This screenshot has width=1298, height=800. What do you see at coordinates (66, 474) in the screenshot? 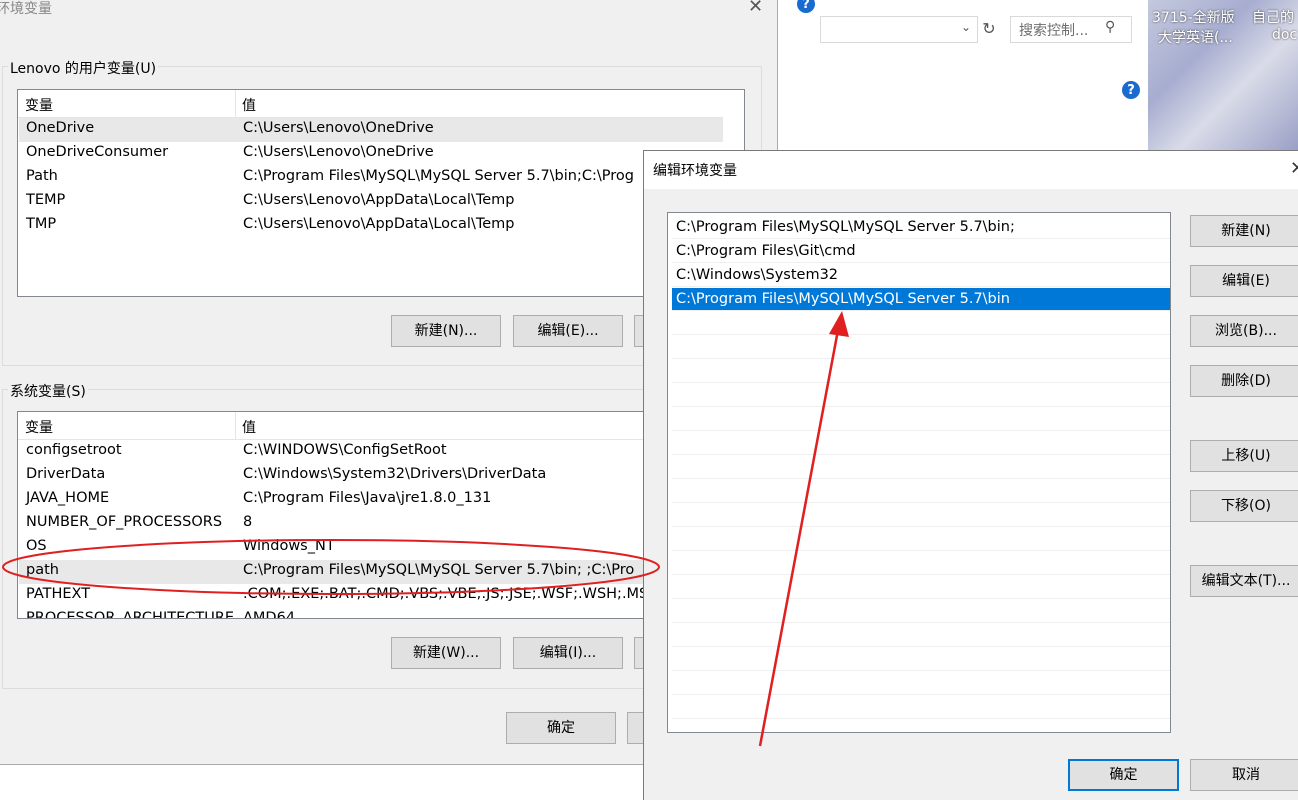
I see `variable-name: DriverData` at bounding box center [66, 474].